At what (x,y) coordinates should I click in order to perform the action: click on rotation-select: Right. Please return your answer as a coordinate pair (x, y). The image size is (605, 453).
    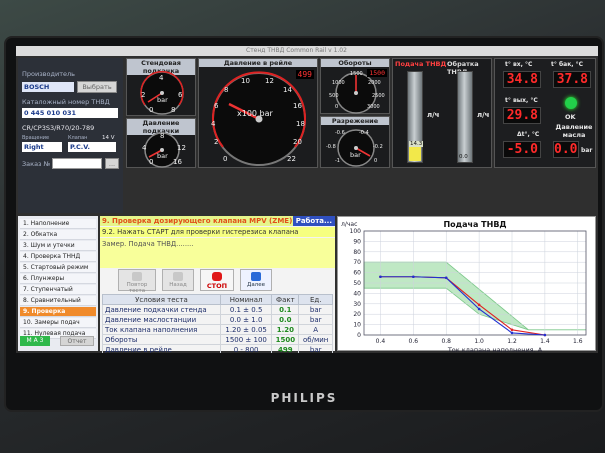
    Looking at the image, I should click on (42, 147).